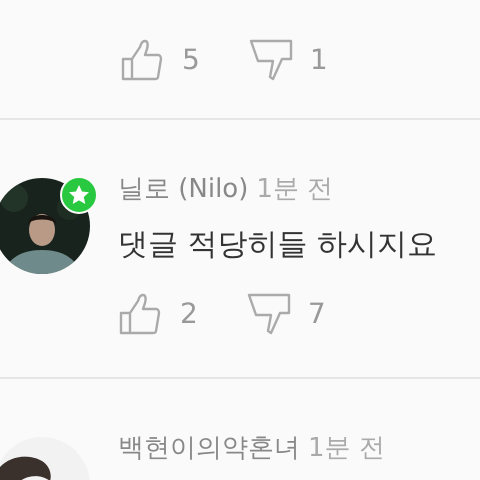 This screenshot has height=480, width=480. I want to click on thumbs-down-icon, so click(271, 60).